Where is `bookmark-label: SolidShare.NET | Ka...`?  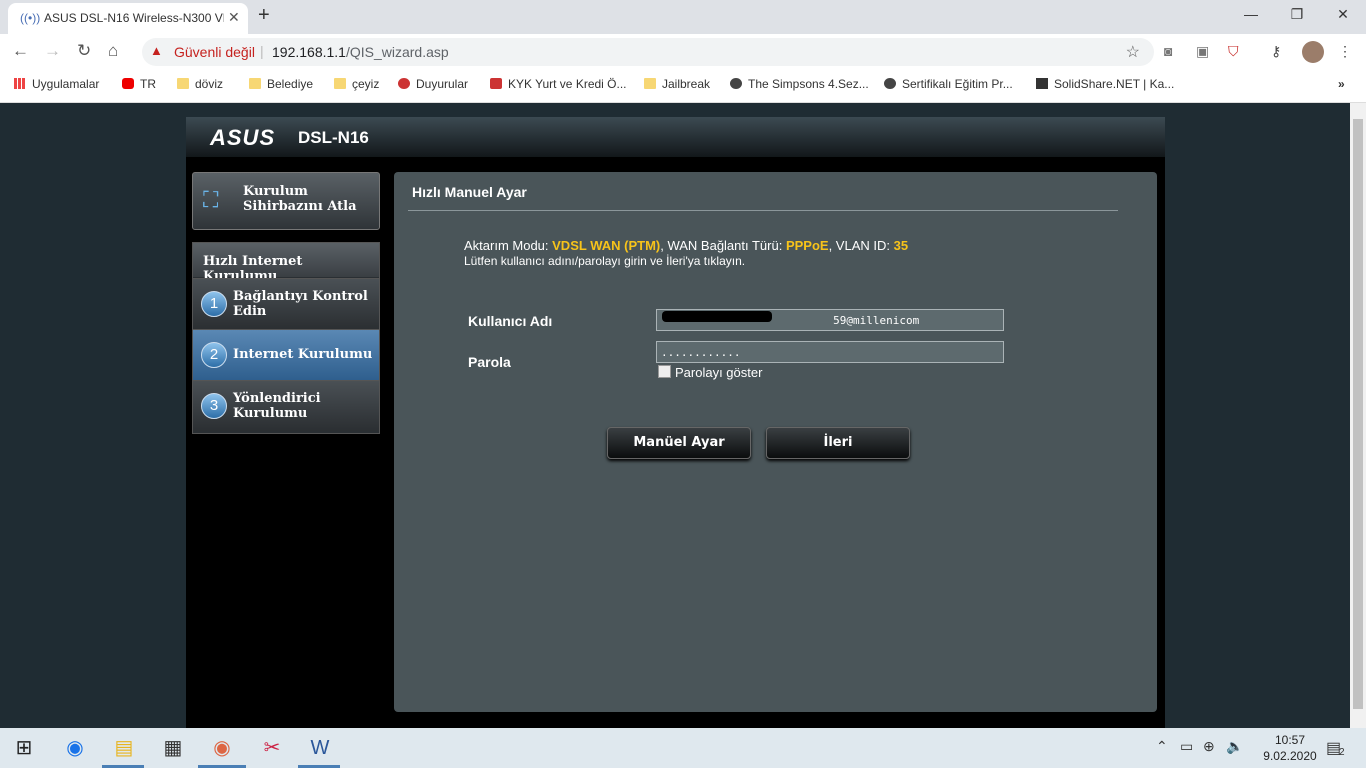 bookmark-label: SolidShare.NET | Ka... is located at coordinates (1114, 84).